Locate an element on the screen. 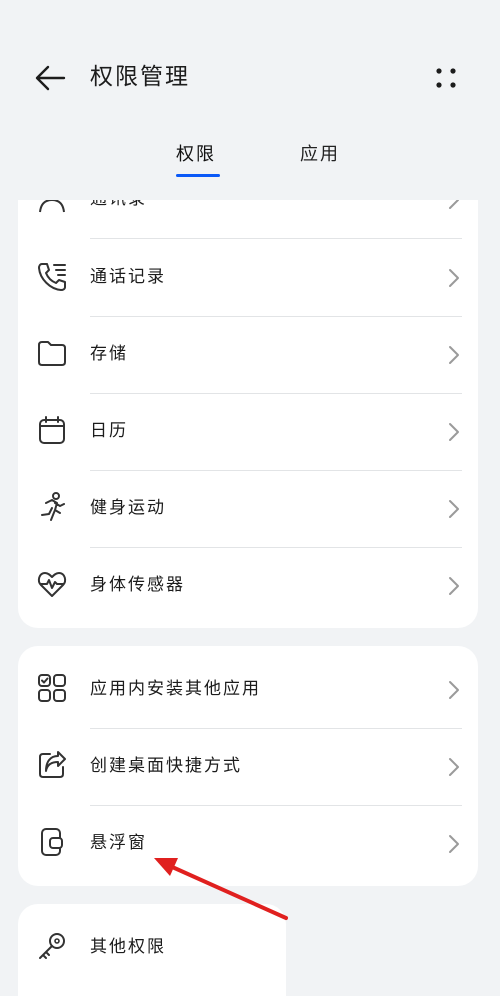  list-item-label: 存储 is located at coordinates (109, 354).